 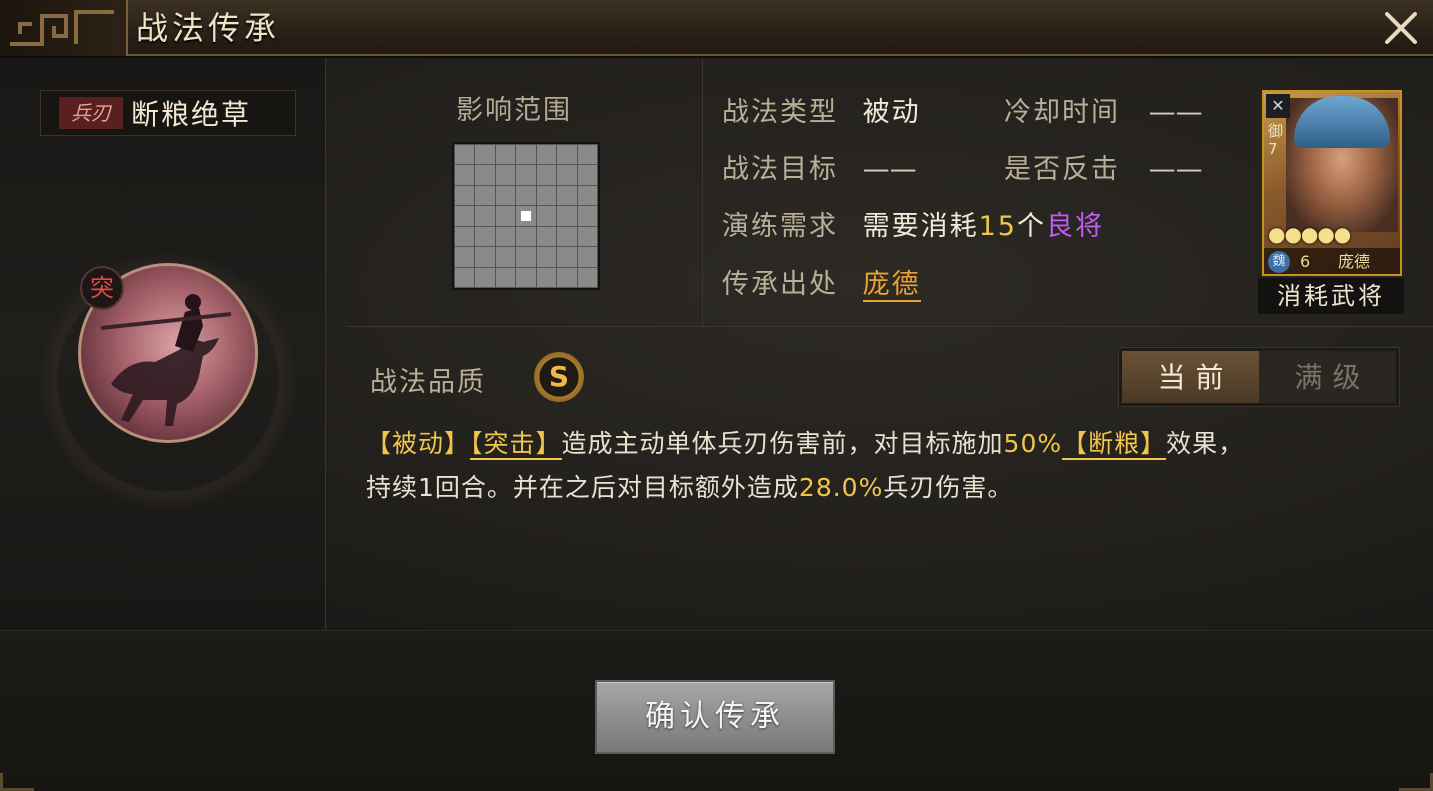 What do you see at coordinates (1276, 140) in the screenshot?
I see `general-role: 御7` at bounding box center [1276, 140].